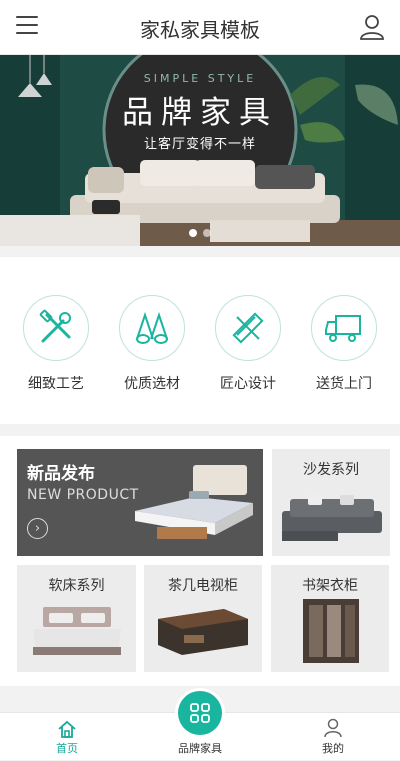 This screenshot has width=400, height=761. What do you see at coordinates (203, 585) in the screenshot?
I see `tile-label: 茶几电视柜` at bounding box center [203, 585].